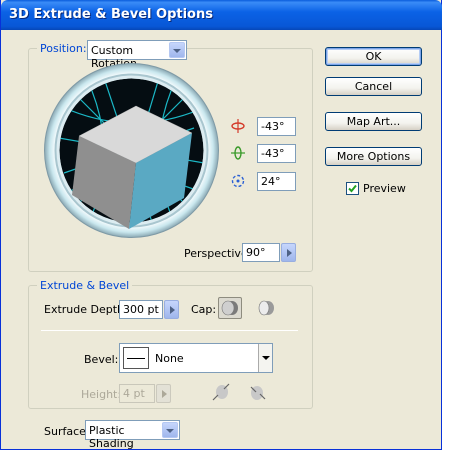 Image resolution: width=450 pixels, height=450 pixels. Describe the element at coordinates (85, 285) in the screenshot. I see `extrude-bevel-legend: Extrude & Bevel` at that location.